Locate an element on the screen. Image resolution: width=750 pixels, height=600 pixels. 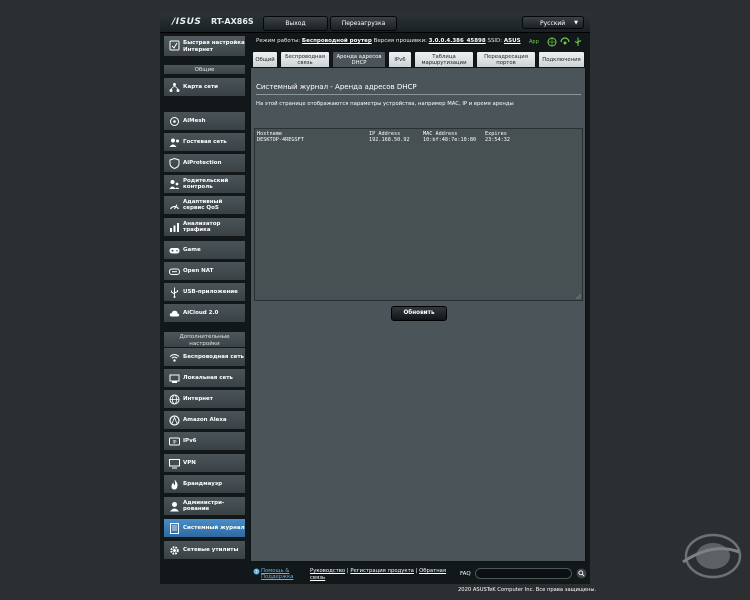
sidebar-item-network-map: Карта сети is located at coordinates (204, 87).